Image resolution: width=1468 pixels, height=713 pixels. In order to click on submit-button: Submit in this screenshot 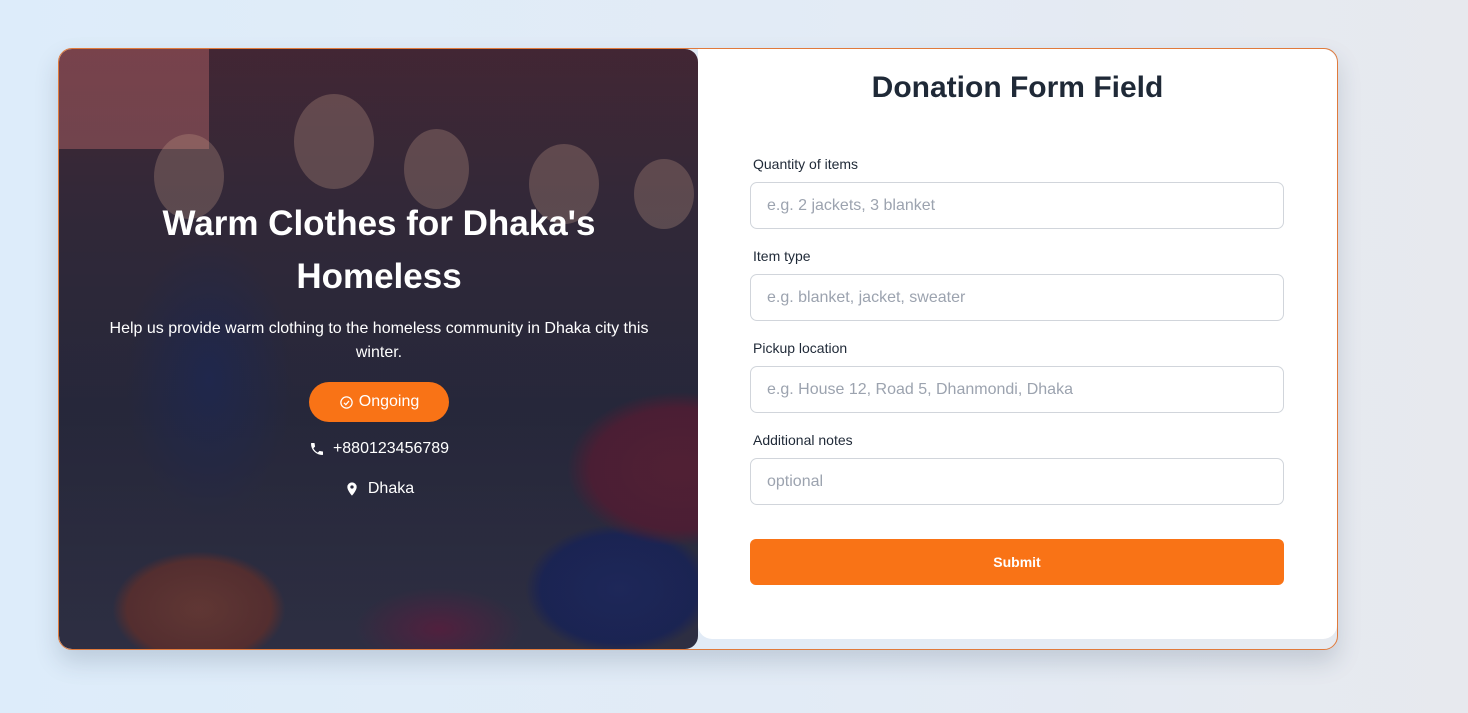, I will do `click(1017, 562)`.